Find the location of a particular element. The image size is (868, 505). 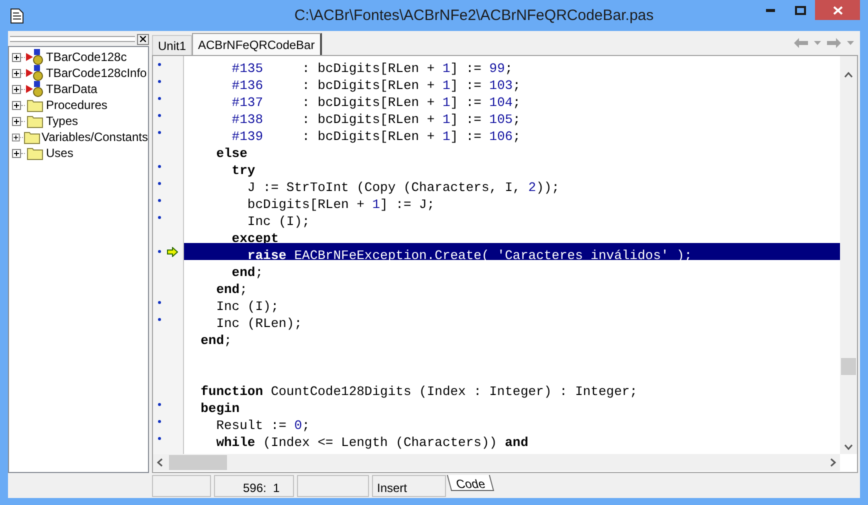

execution-arrow-icon is located at coordinates (172, 251).